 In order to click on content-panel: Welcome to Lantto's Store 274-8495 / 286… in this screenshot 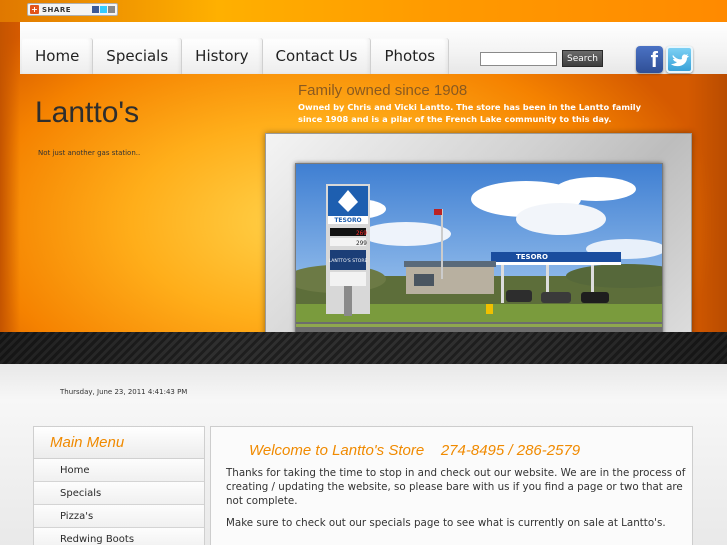, I will do `click(451, 485)`.